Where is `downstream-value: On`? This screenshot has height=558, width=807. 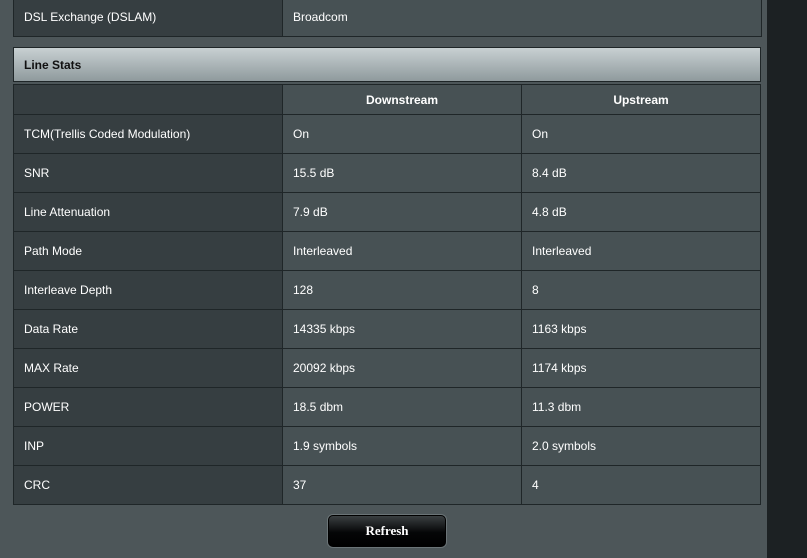
downstream-value: On is located at coordinates (402, 134).